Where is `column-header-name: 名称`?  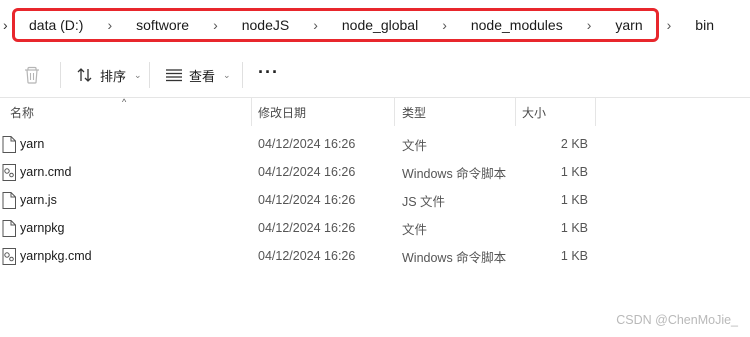
column-header-name: 名称 is located at coordinates (22, 112).